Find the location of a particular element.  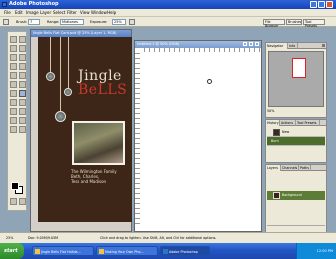

menu-edit: Edit is located at coordinates (19, 12).